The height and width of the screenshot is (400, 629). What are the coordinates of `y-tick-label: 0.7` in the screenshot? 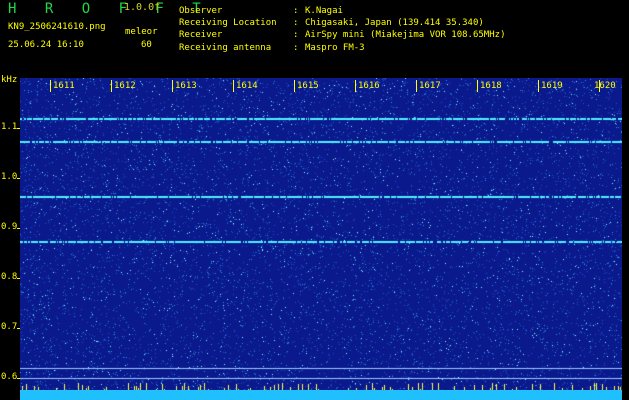 It's located at (9, 327).